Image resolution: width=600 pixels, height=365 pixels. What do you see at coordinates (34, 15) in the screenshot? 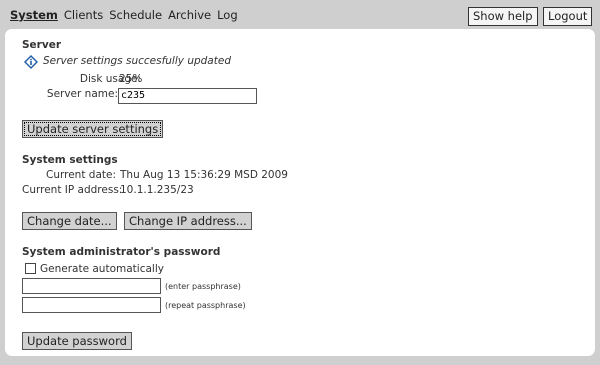
I see `nav-tab-system: System` at bounding box center [34, 15].